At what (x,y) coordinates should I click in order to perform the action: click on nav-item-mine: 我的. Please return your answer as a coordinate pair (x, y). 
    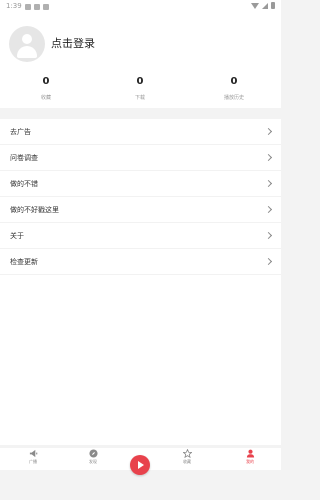
    Looking at the image, I should click on (250, 459).